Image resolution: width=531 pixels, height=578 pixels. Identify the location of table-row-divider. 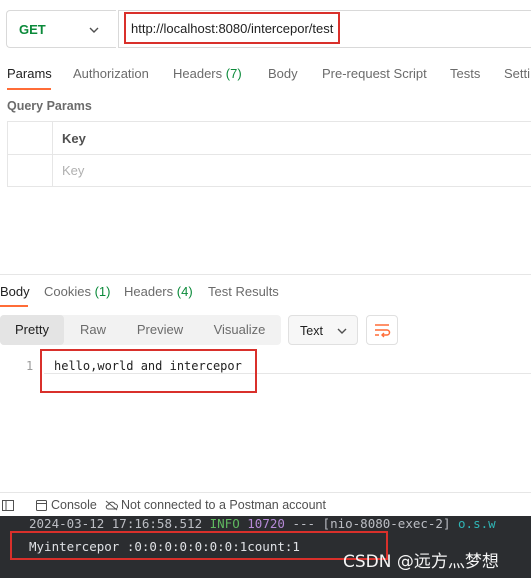
(269, 154).